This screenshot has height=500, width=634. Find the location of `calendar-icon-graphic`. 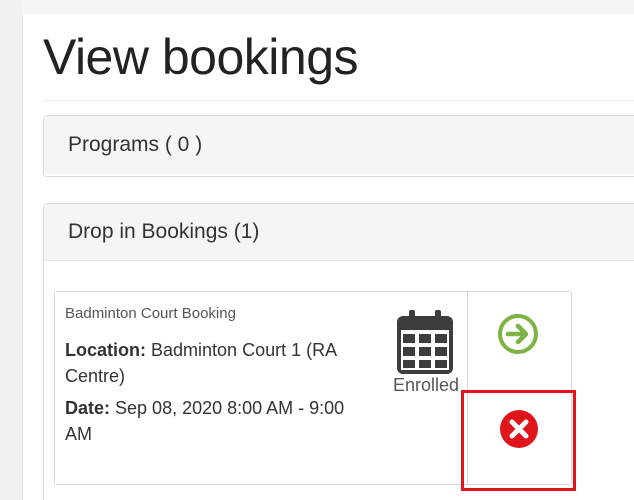

calendar-icon-graphic is located at coordinates (425, 342).